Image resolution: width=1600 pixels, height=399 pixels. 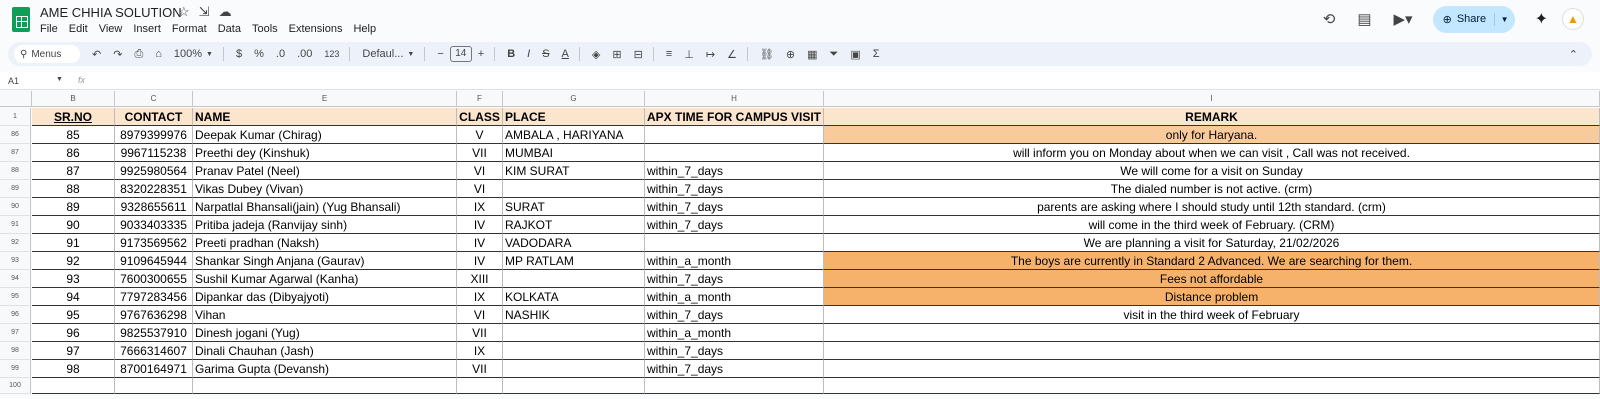 I want to click on cell-contact: 9033403335, so click(x=154, y=225).